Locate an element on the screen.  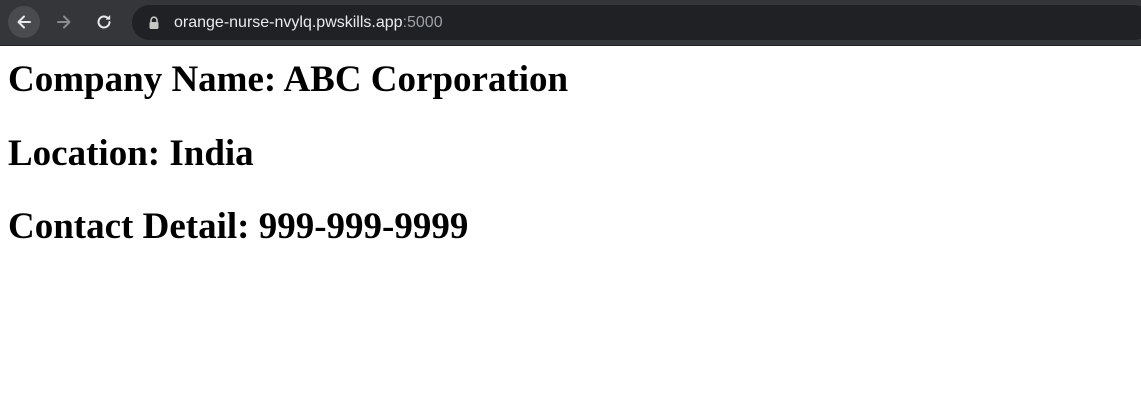
forward-arrow-icon is located at coordinates (64, 22).